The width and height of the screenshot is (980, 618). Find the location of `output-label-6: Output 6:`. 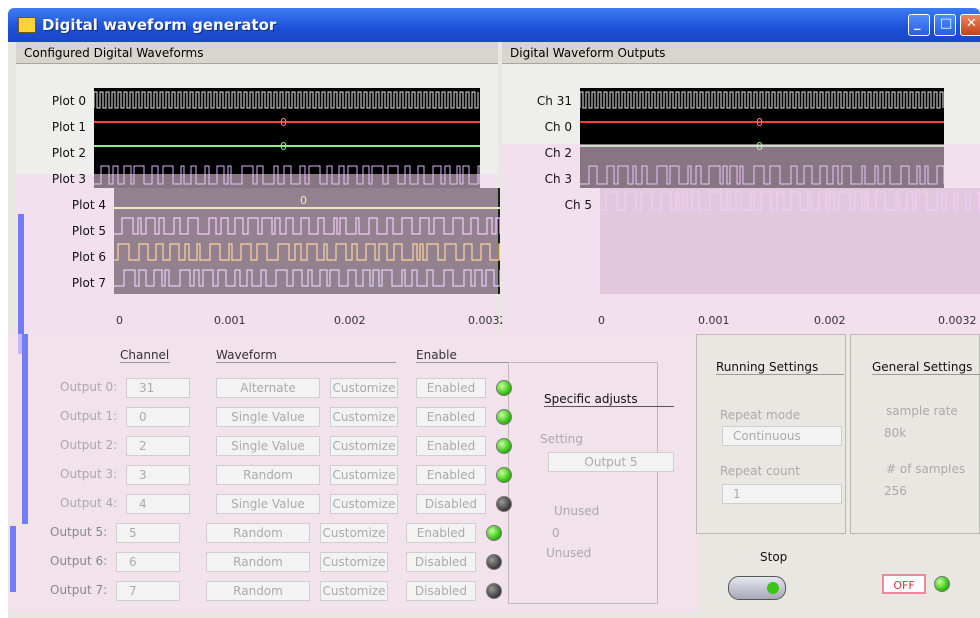

output-label-6: Output 6: is located at coordinates (79, 561).